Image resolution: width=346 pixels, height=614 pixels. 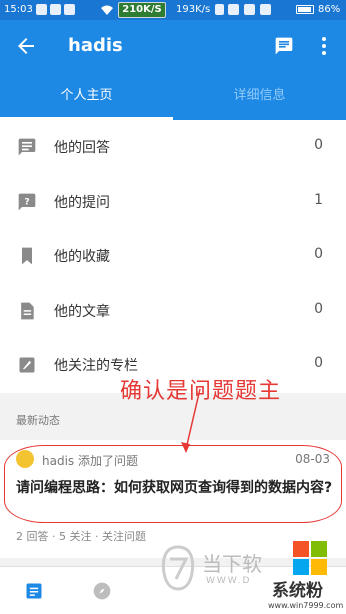 What do you see at coordinates (305, 9) in the screenshot?
I see `battery-icon` at bounding box center [305, 9].